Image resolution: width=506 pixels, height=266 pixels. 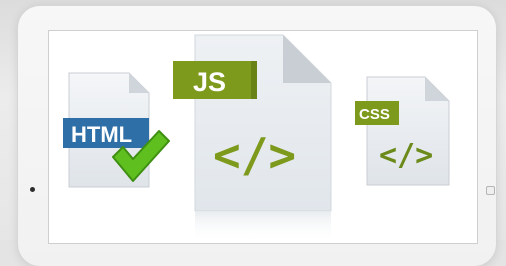 What do you see at coordinates (101, 134) in the screenshot?
I see `html-badge-label: HTML` at bounding box center [101, 134].